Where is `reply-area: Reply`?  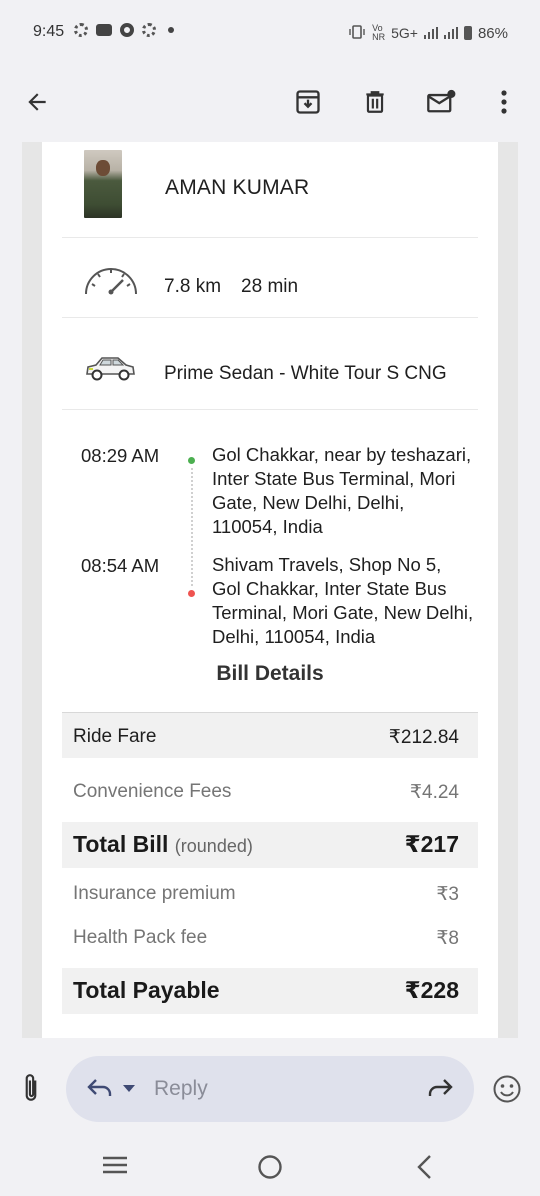
reply-area: Reply is located at coordinates (270, 1088).